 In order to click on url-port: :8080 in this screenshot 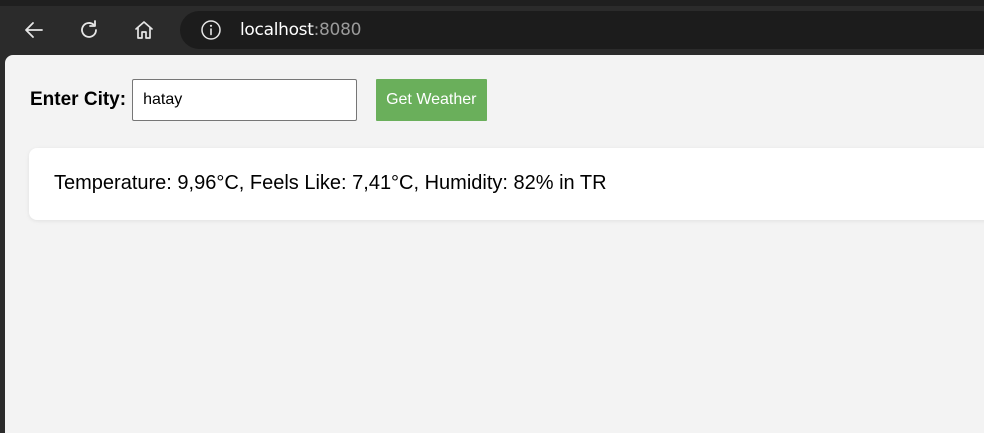, I will do `click(337, 30)`.